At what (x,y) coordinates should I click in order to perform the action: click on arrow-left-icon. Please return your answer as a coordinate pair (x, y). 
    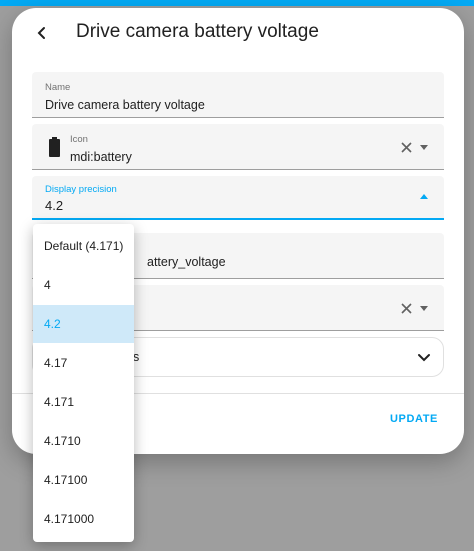
    Looking at the image, I should click on (41, 33).